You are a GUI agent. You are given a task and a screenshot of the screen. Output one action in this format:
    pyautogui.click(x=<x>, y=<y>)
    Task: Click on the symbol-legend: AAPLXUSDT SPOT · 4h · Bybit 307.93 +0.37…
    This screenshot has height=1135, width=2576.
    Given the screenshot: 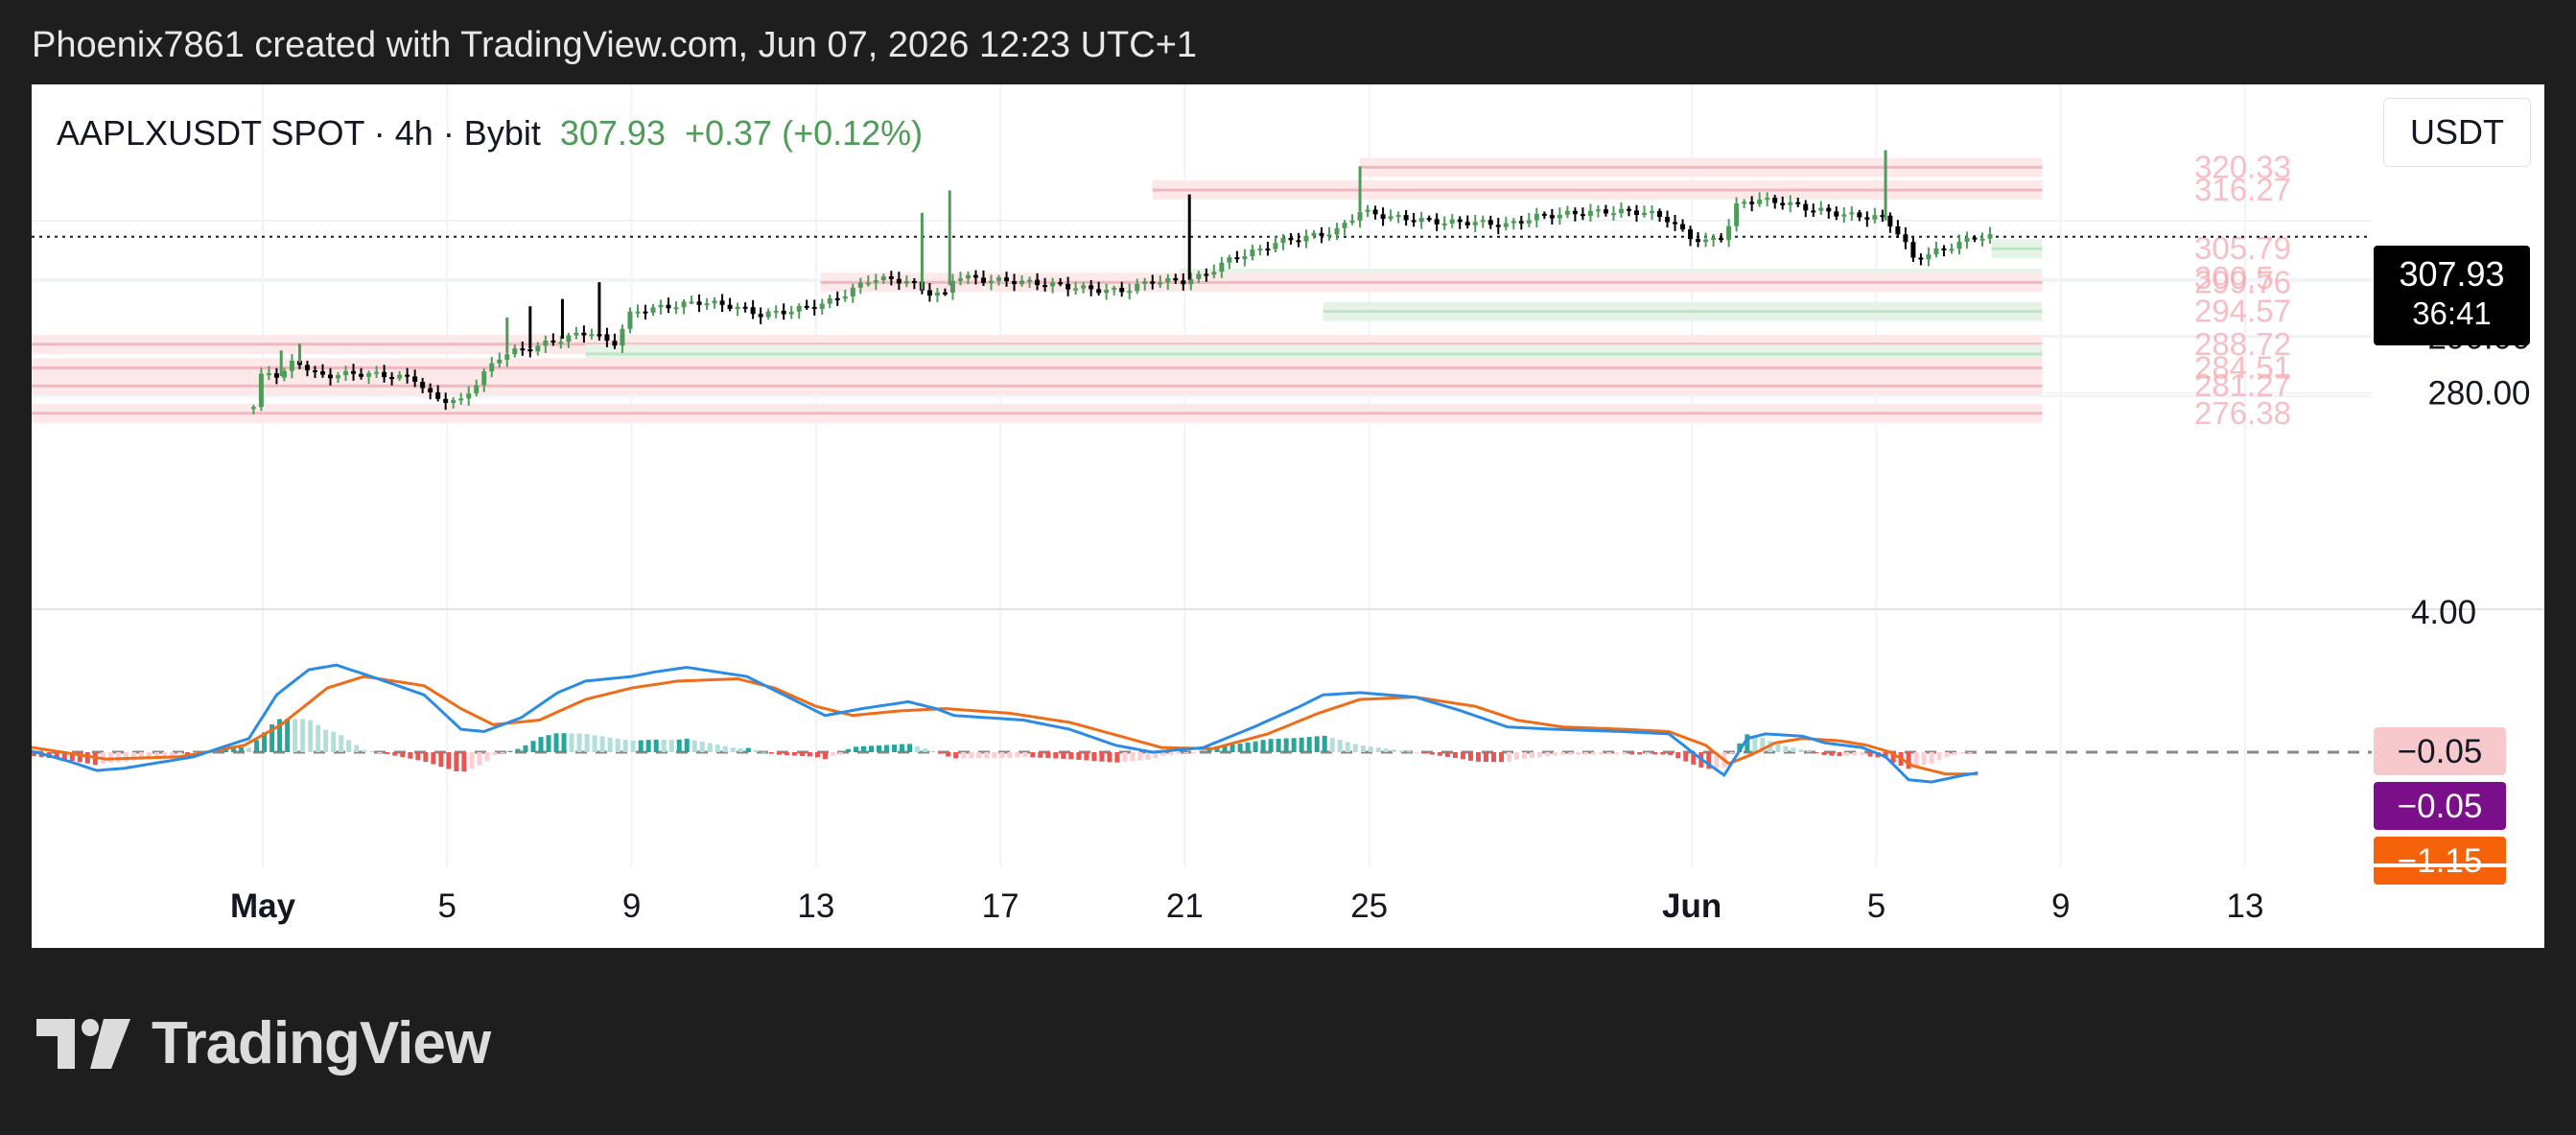 What is the action you would take?
    pyautogui.click(x=490, y=133)
    